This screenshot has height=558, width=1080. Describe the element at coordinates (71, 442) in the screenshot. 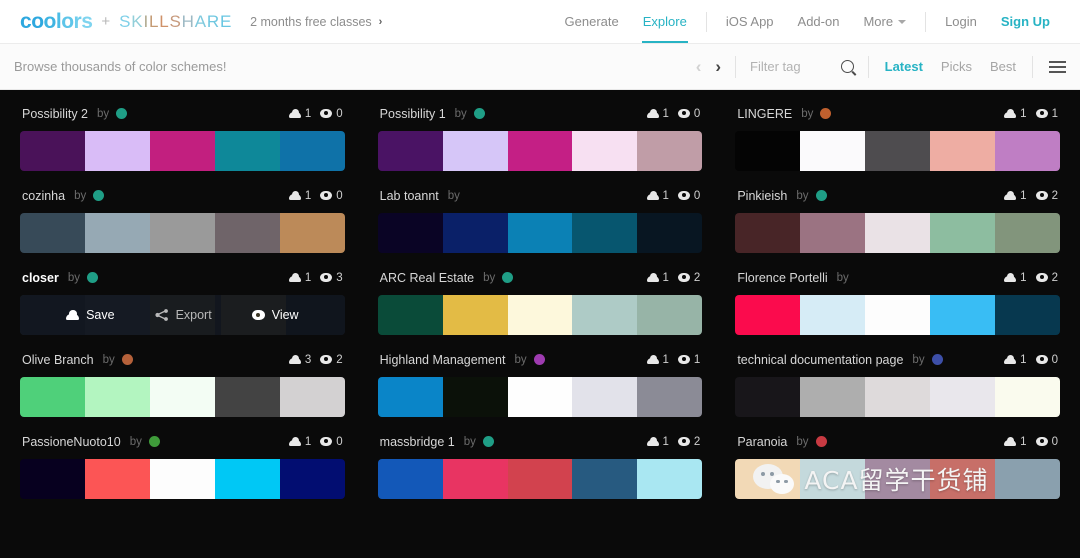

I see `palette-name: PassioneNuoto10` at that location.